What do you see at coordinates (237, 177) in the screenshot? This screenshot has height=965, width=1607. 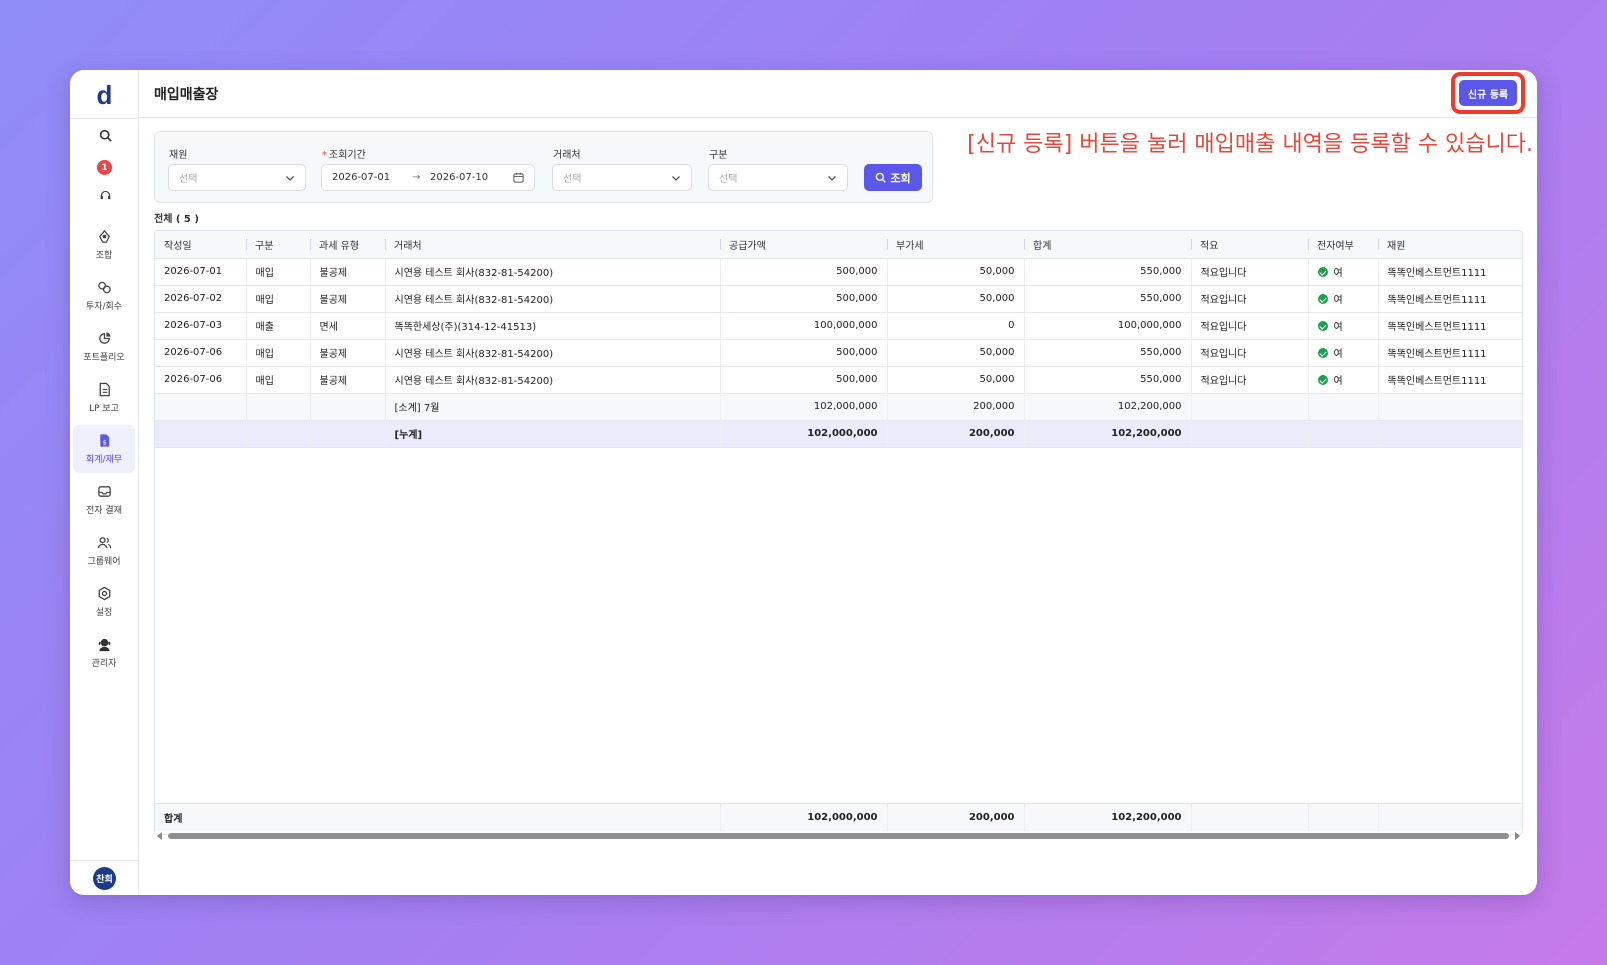 I see `fund-select: 선택` at bounding box center [237, 177].